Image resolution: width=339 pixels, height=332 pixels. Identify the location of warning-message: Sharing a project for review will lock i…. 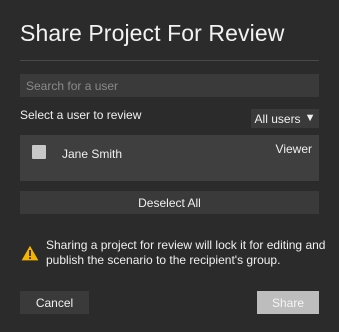
(186, 252).